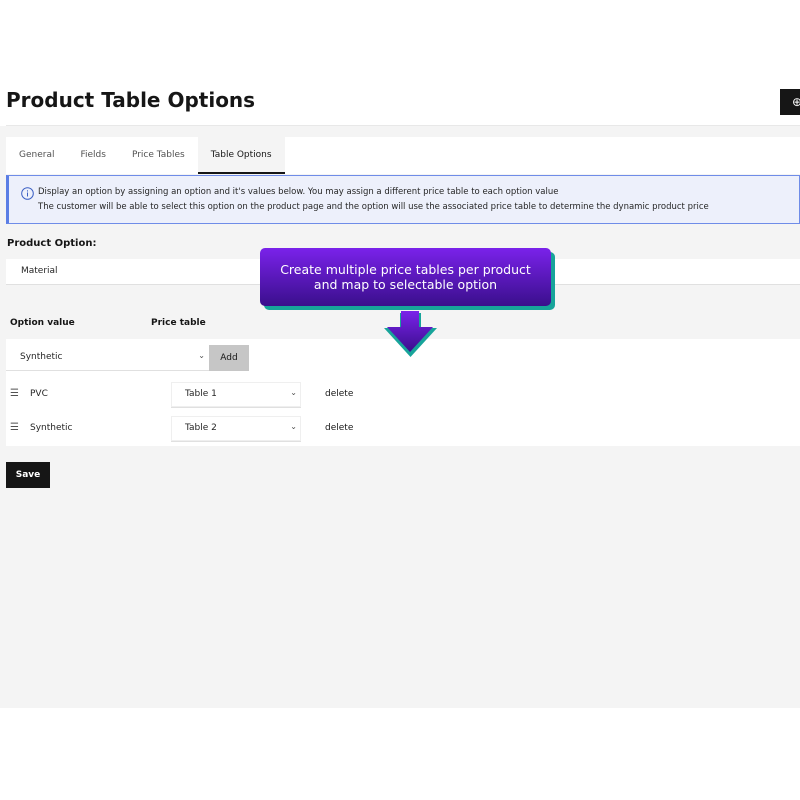 The height and width of the screenshot is (800, 800). I want to click on plus-circle-icon: ⊕, so click(796, 102).